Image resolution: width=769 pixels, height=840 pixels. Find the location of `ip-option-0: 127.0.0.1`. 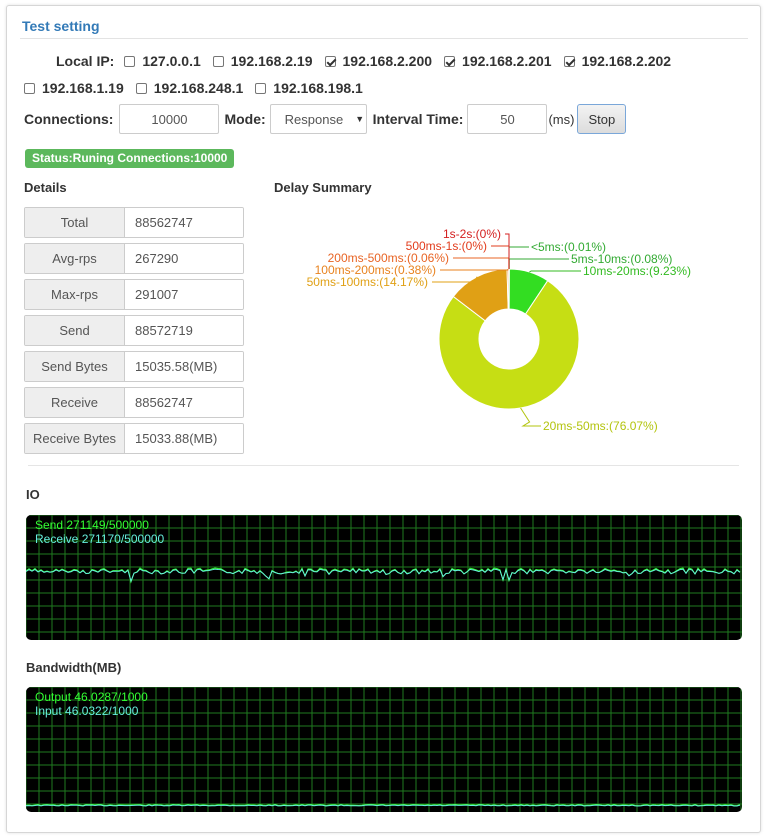

ip-option-0: 127.0.0.1 is located at coordinates (162, 61).